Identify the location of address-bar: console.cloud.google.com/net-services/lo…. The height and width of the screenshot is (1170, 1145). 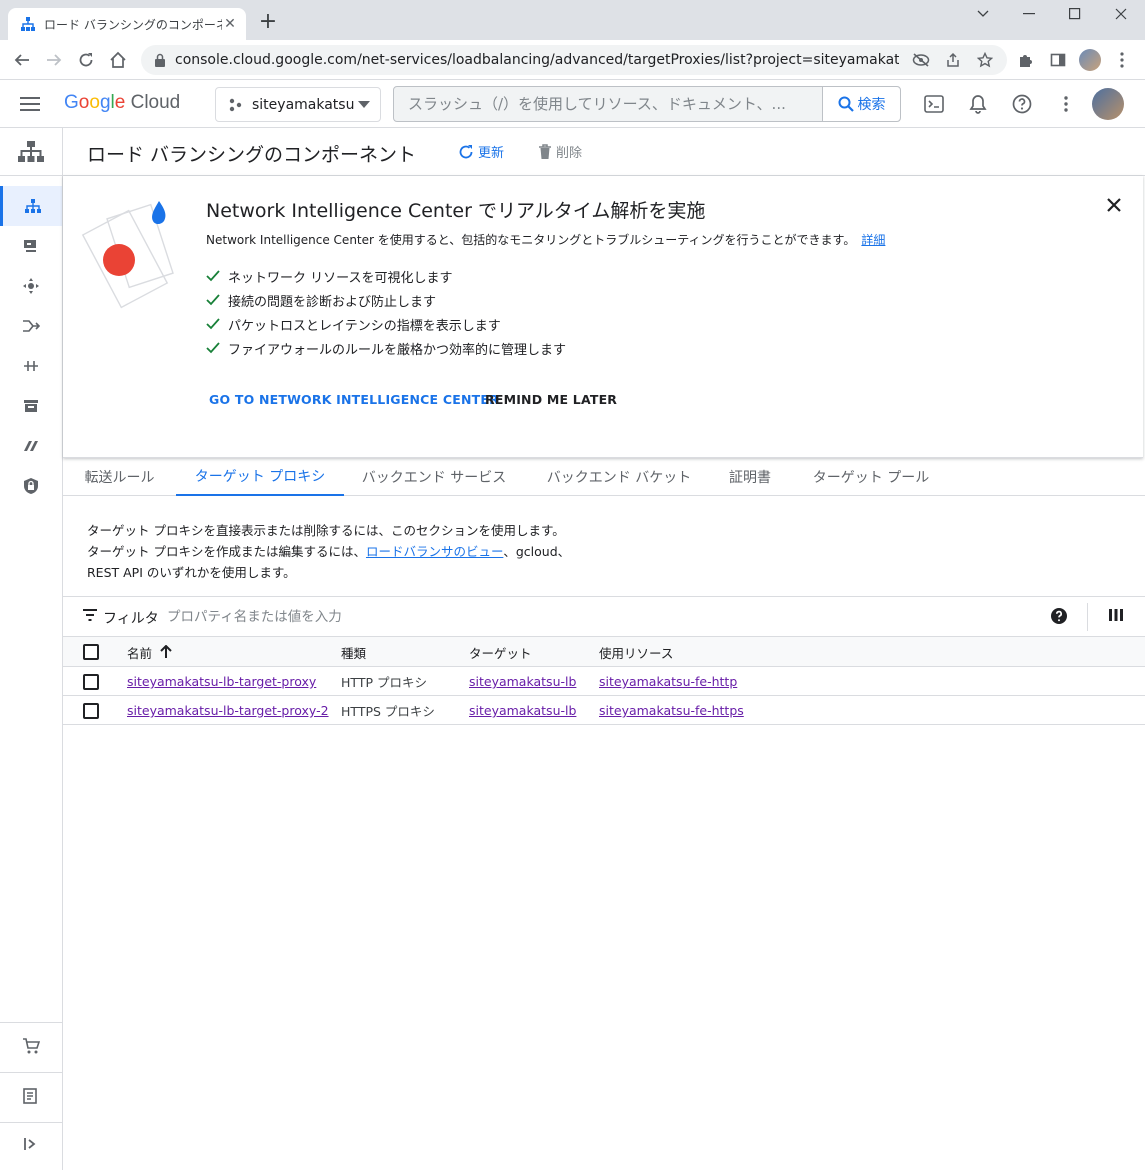
(574, 60).